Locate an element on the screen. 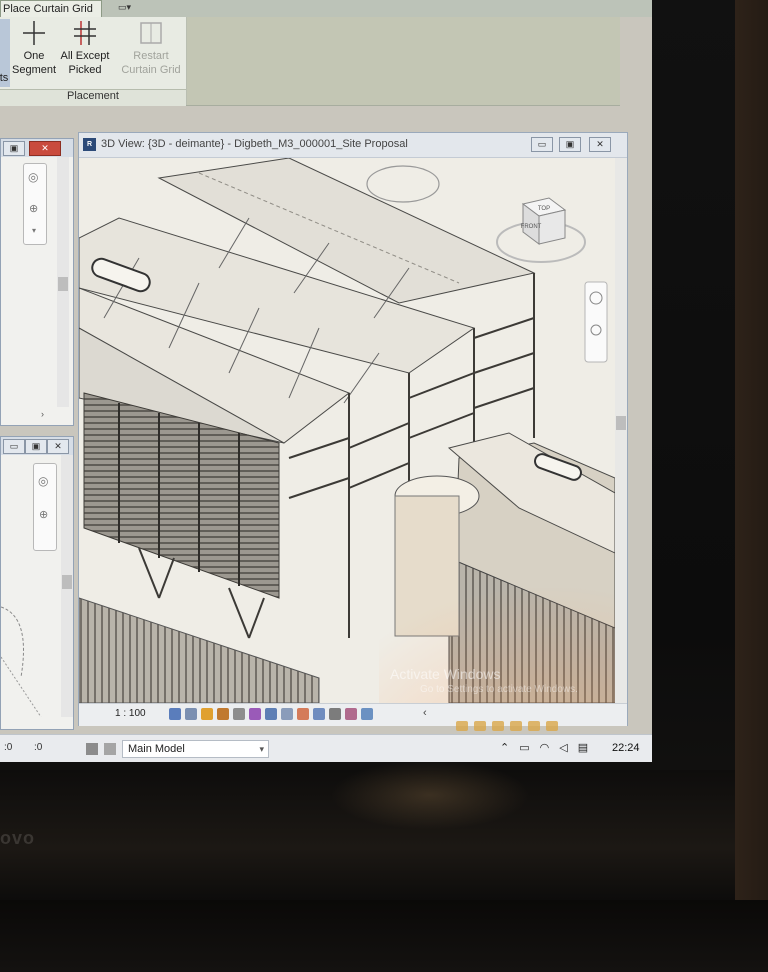  select-links-icon is located at coordinates (462, 726).